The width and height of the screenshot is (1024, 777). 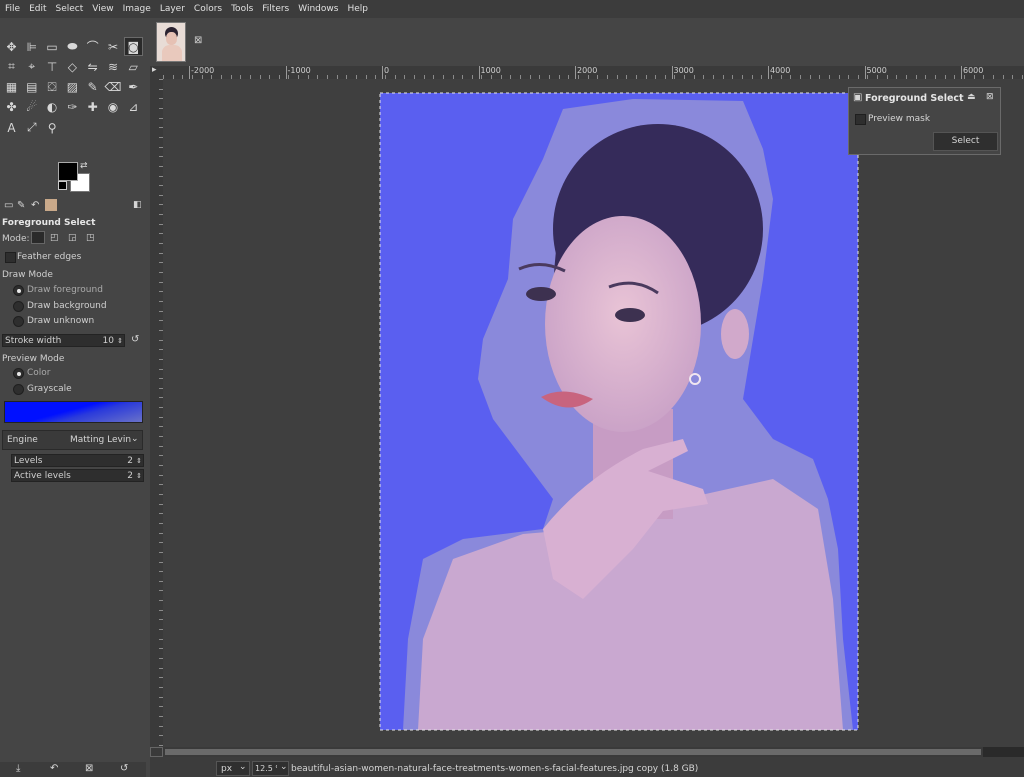 What do you see at coordinates (18, 306) in the screenshot?
I see `draw-background-radio` at bounding box center [18, 306].